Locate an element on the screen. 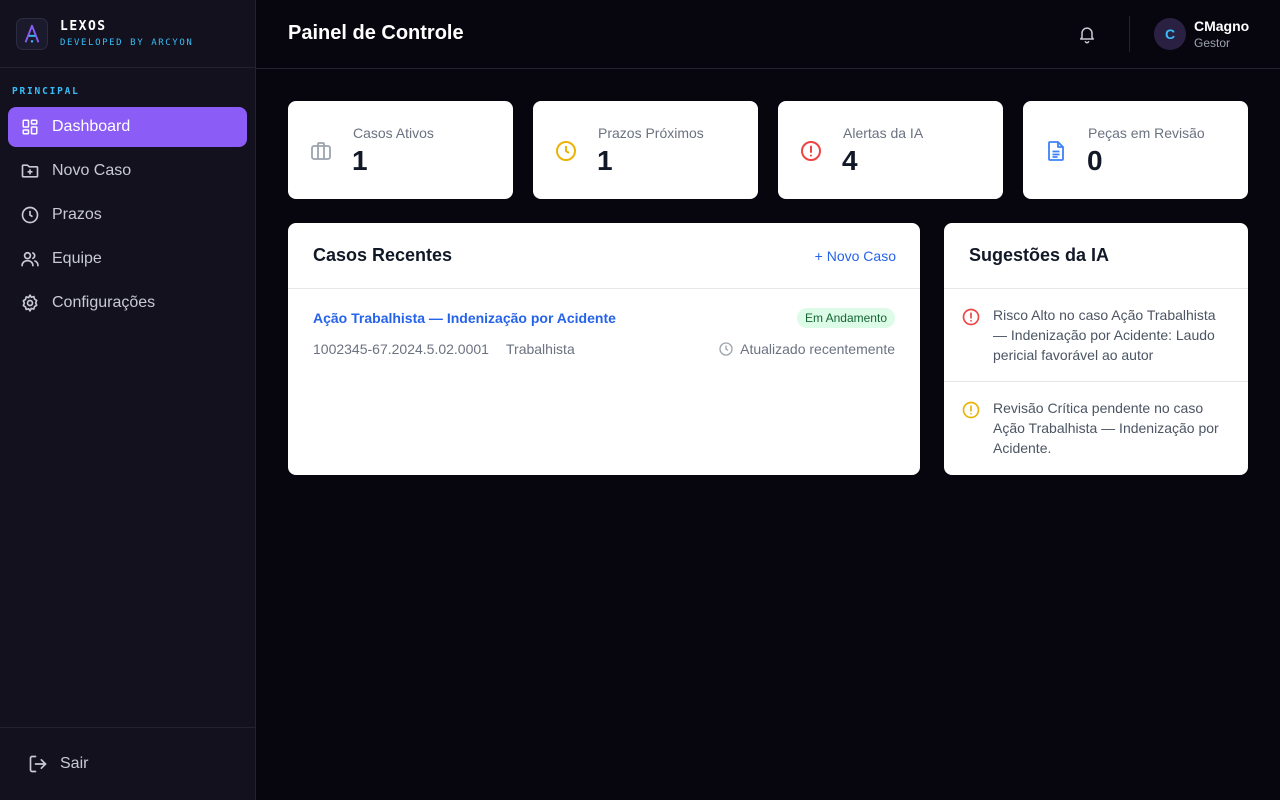 Image resolution: width=1280 pixels, height=800 pixels. user-role: Gestor is located at coordinates (1212, 43).